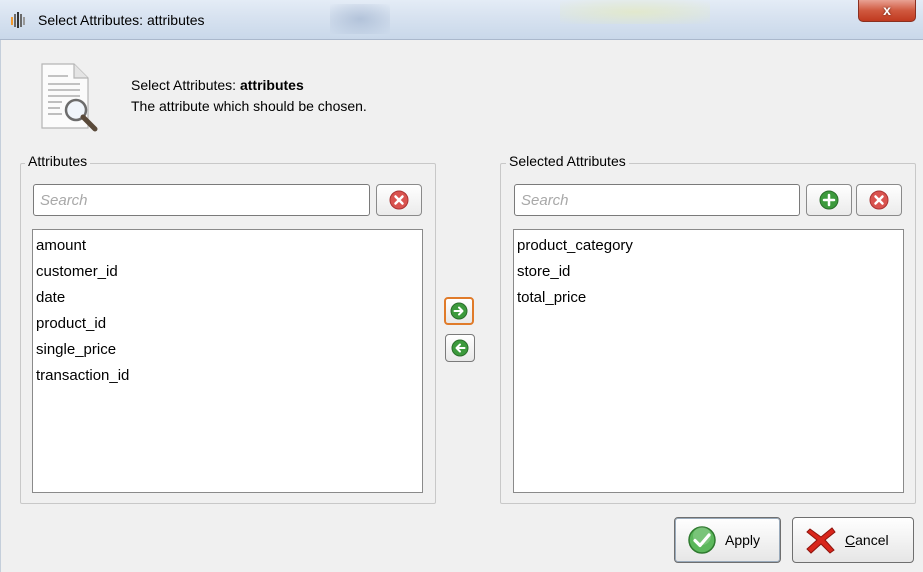  What do you see at coordinates (201, 200) in the screenshot?
I see `attributes-search-input` at bounding box center [201, 200].